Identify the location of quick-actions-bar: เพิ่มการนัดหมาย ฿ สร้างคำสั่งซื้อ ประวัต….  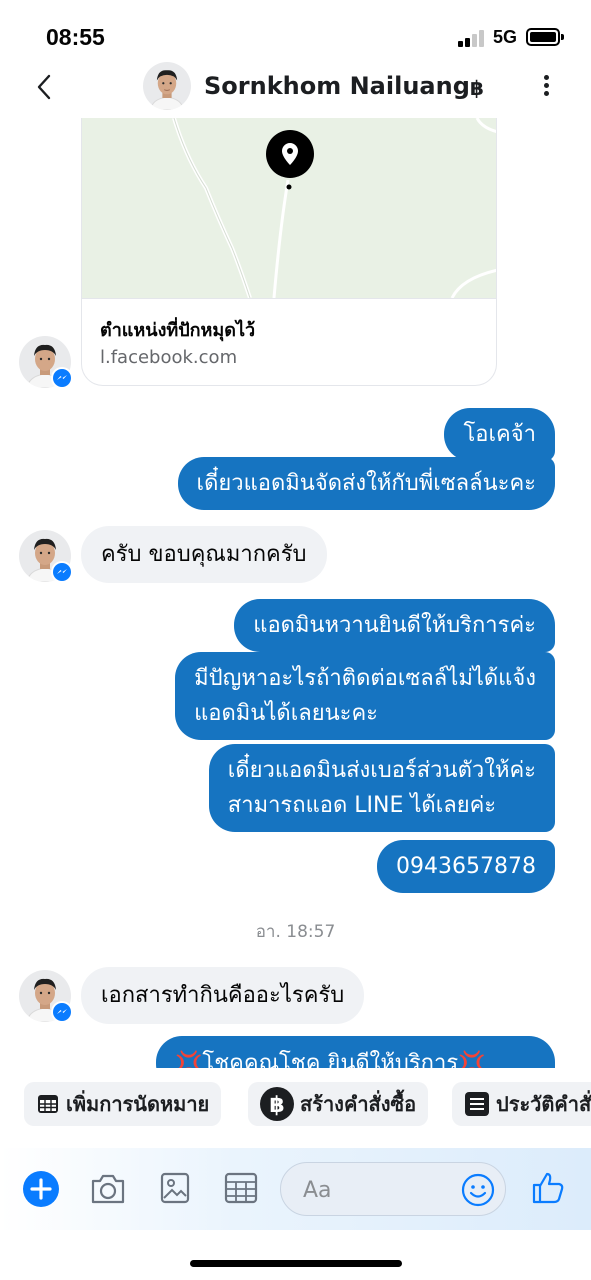
(295, 1107).